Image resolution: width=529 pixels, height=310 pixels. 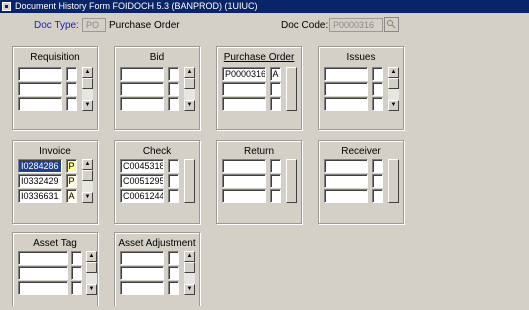 What do you see at coordinates (361, 57) in the screenshot?
I see `issues-title: Issues` at bounding box center [361, 57].